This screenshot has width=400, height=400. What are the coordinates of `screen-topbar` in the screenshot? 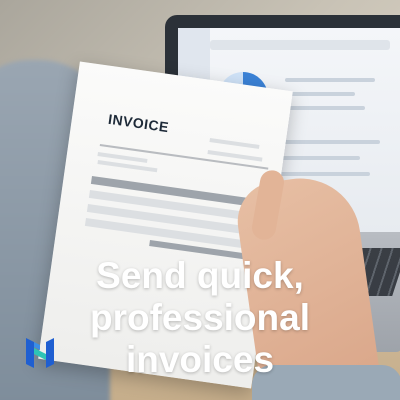 It's located at (300, 45).